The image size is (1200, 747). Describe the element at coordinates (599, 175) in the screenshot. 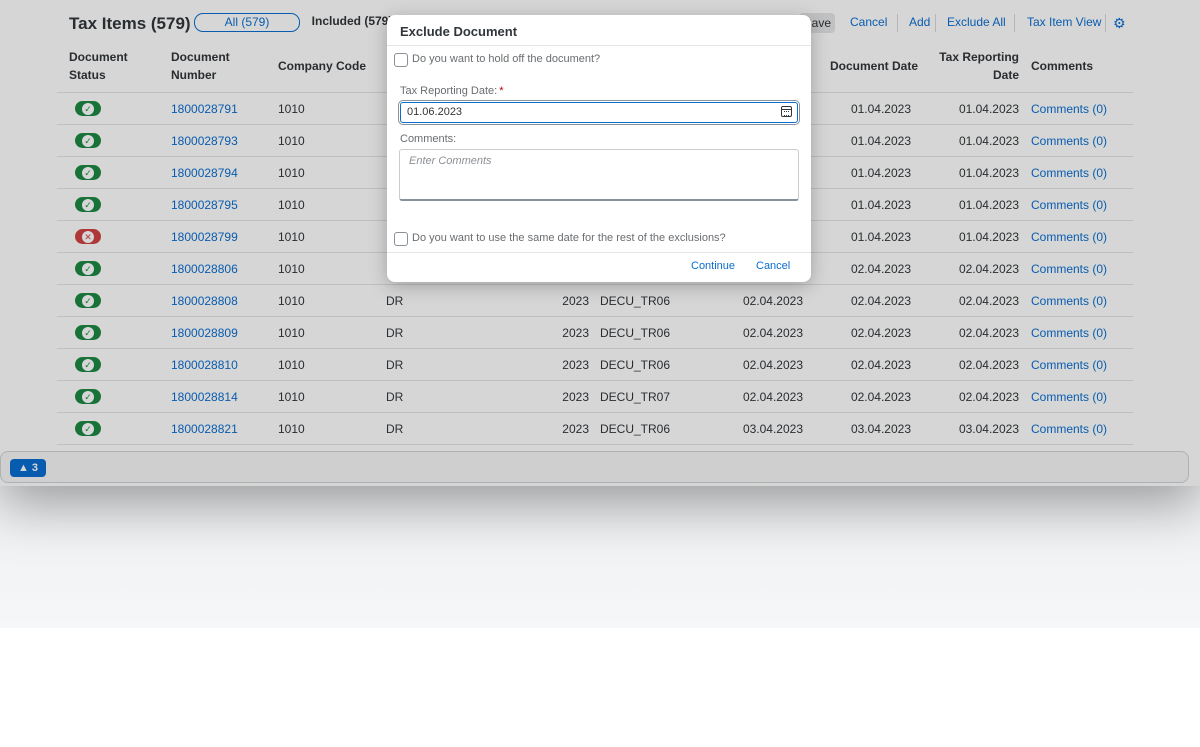

I see `comments-textarea: Enter Comments` at that location.